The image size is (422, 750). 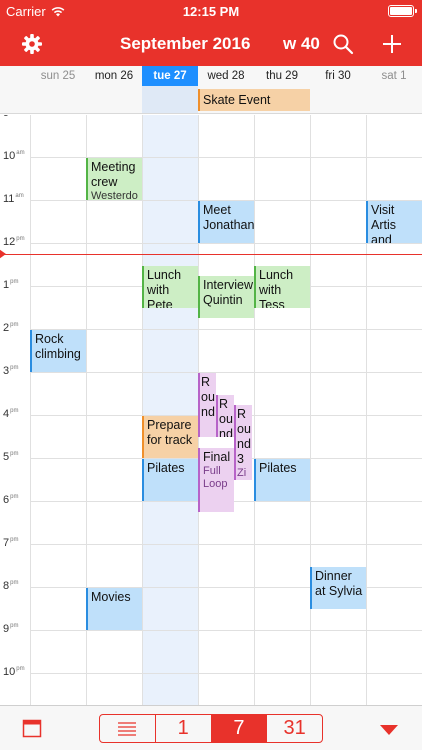 I want to click on event-title: Interview Quintin, so click(x=228, y=293).